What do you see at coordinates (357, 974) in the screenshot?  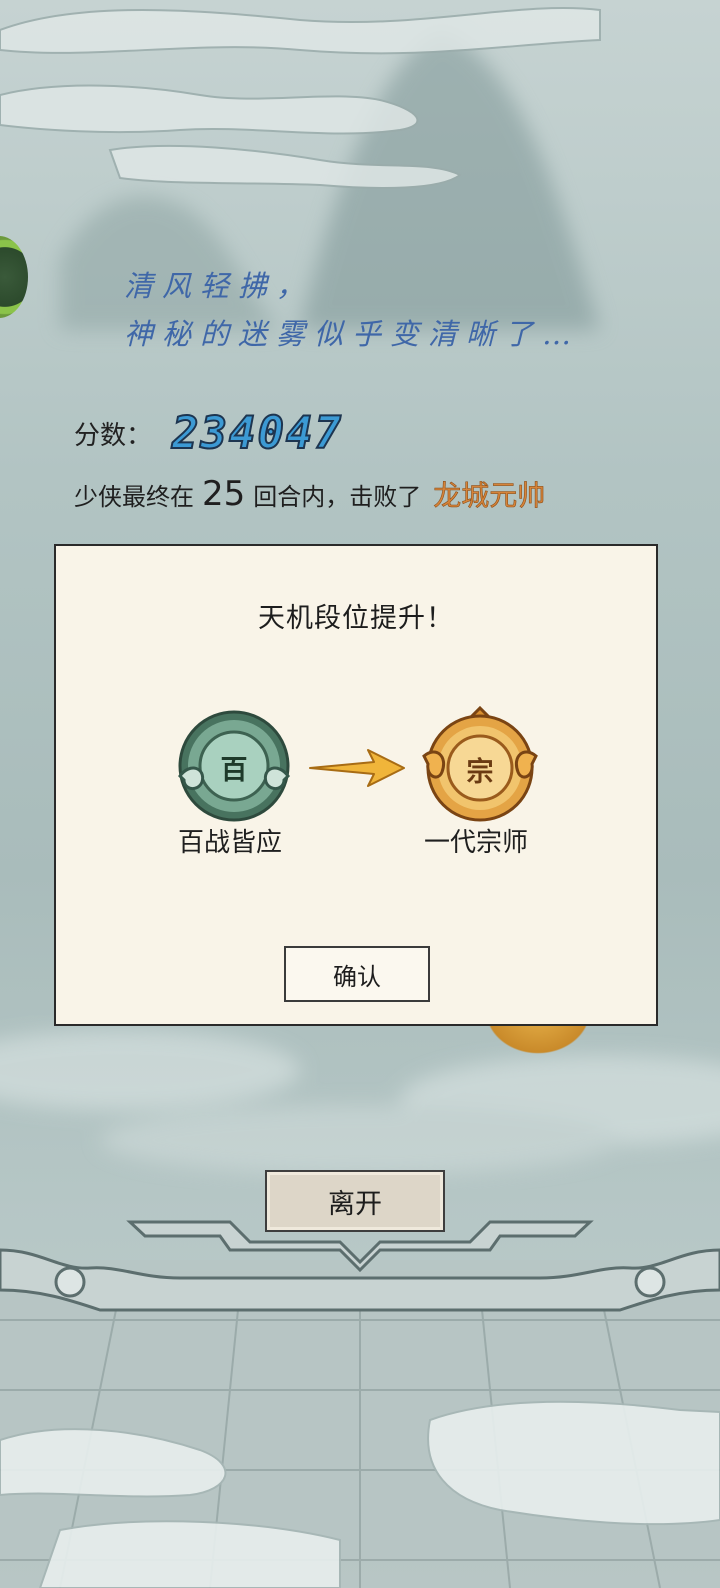 I see `confirm-button: 确认` at bounding box center [357, 974].